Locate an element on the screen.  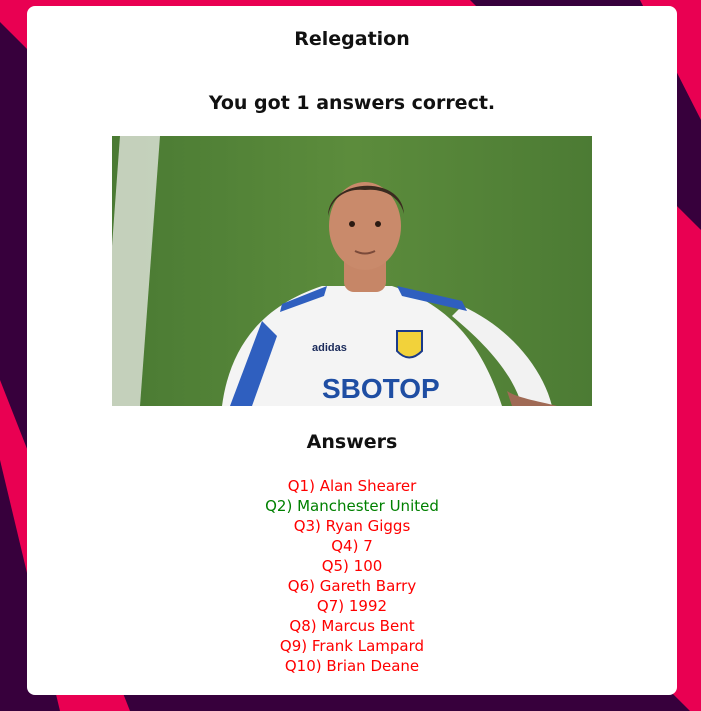
sponsor-text: SBOTOP is located at coordinates (381, 388).